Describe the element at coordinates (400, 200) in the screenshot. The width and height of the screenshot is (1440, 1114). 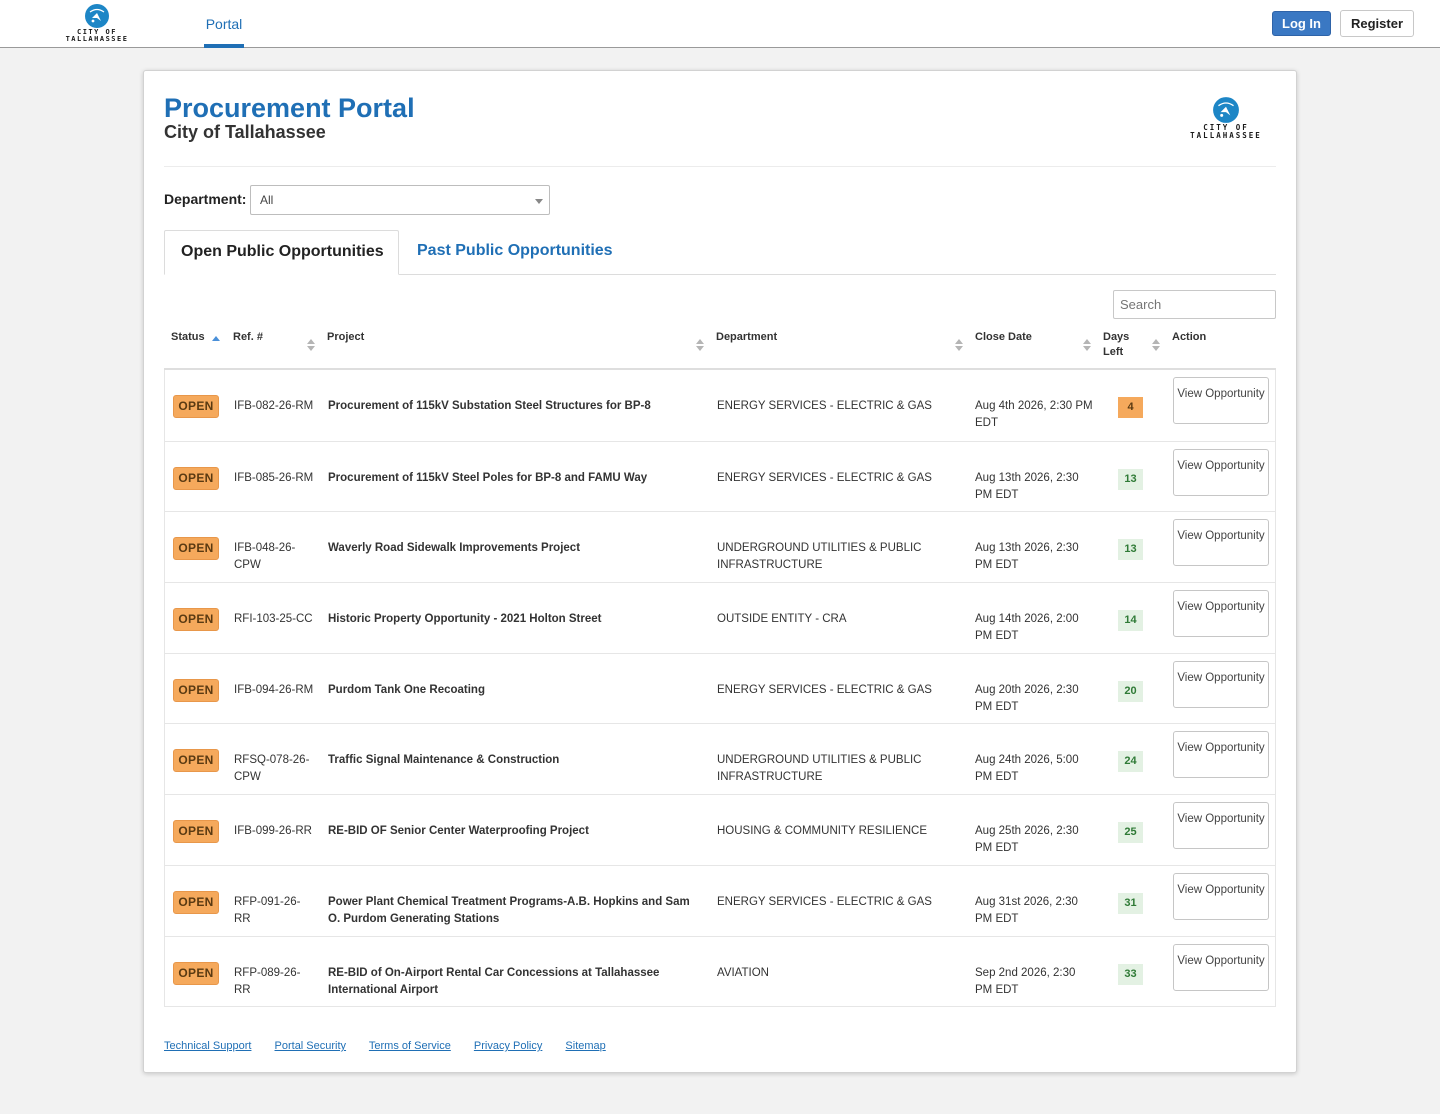
I see `department-select: All` at that location.